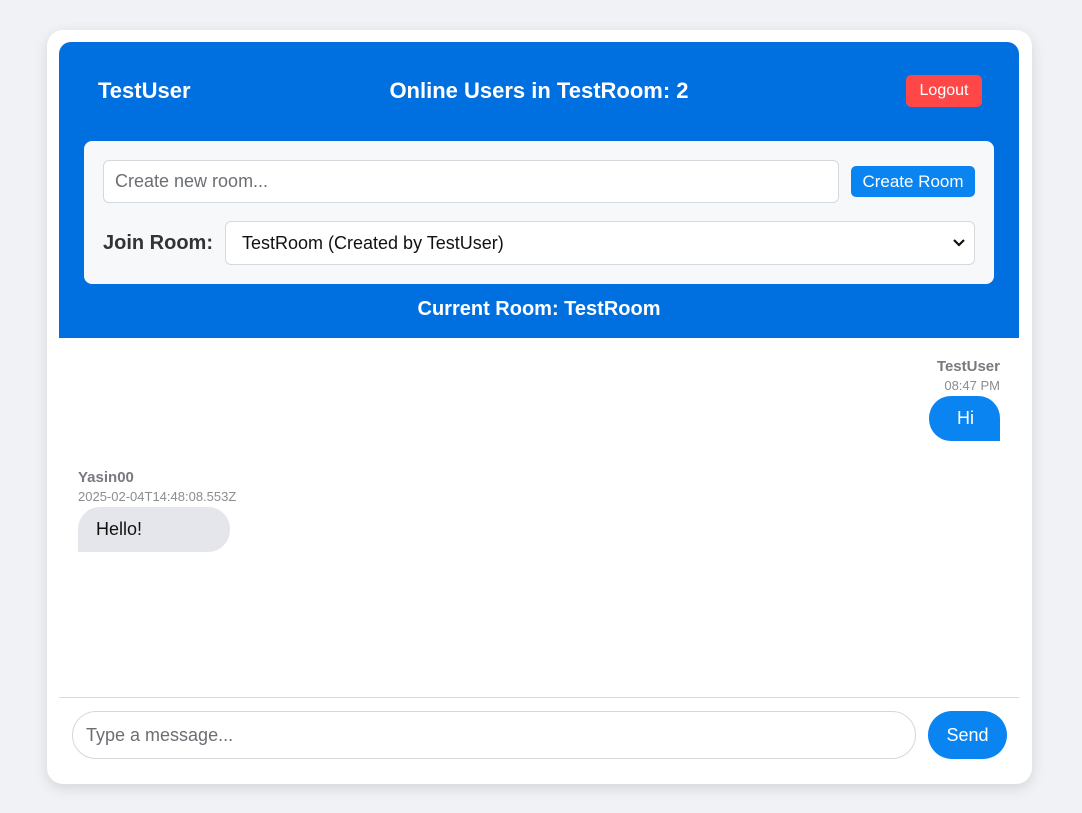  I want to click on selected-room-value: TestRoom (Created by TestUser), so click(373, 242).